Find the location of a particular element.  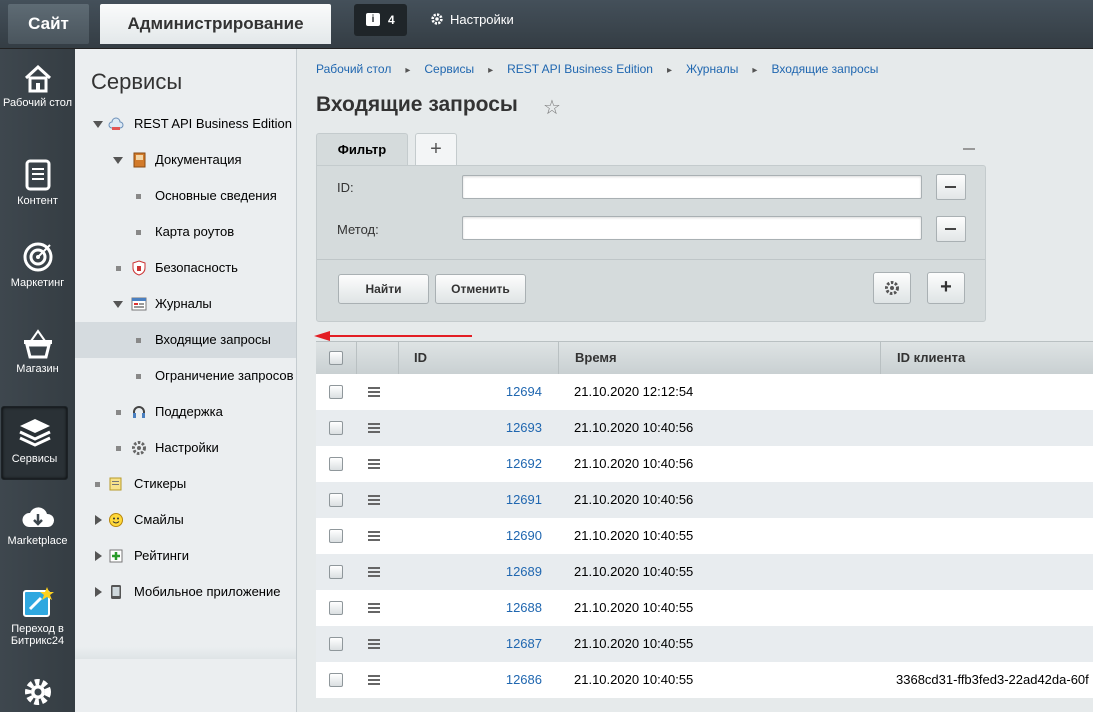

tree-item-rest-api: REST API Business Edition is located at coordinates (185, 124).